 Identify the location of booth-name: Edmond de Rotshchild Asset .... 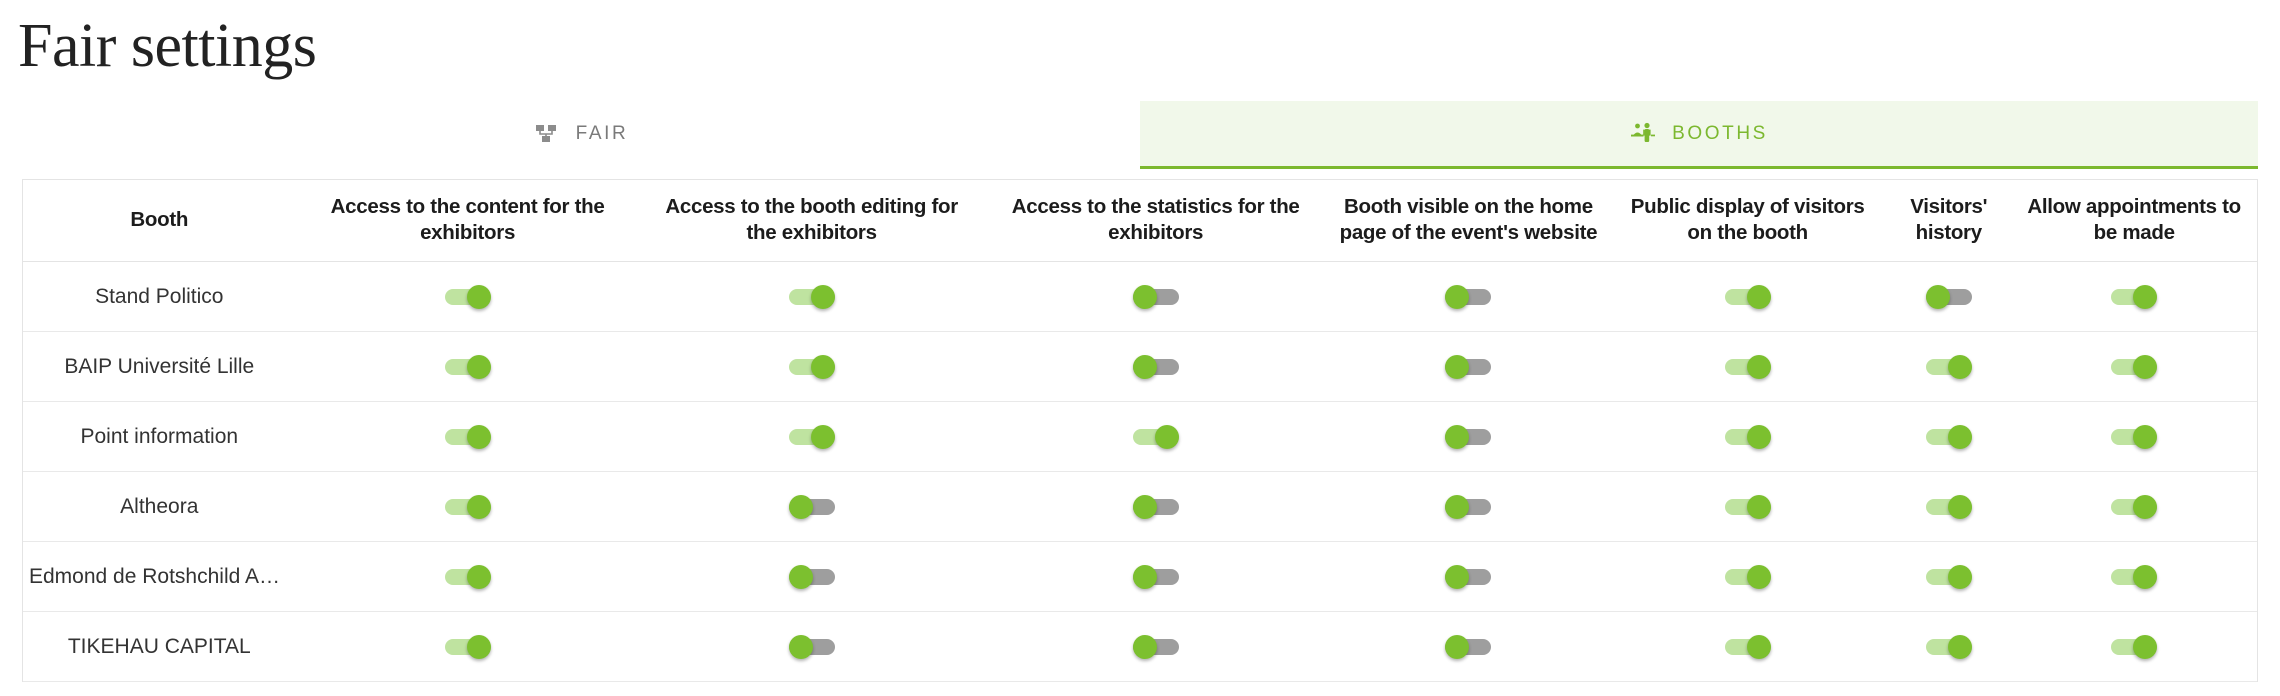
(159, 576).